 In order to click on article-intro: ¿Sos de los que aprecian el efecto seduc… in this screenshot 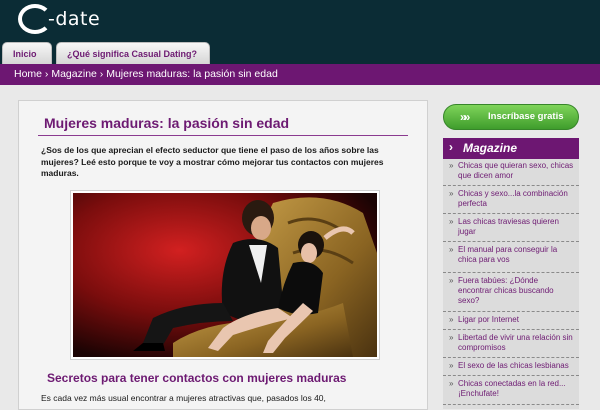, I will do `click(212, 161)`.